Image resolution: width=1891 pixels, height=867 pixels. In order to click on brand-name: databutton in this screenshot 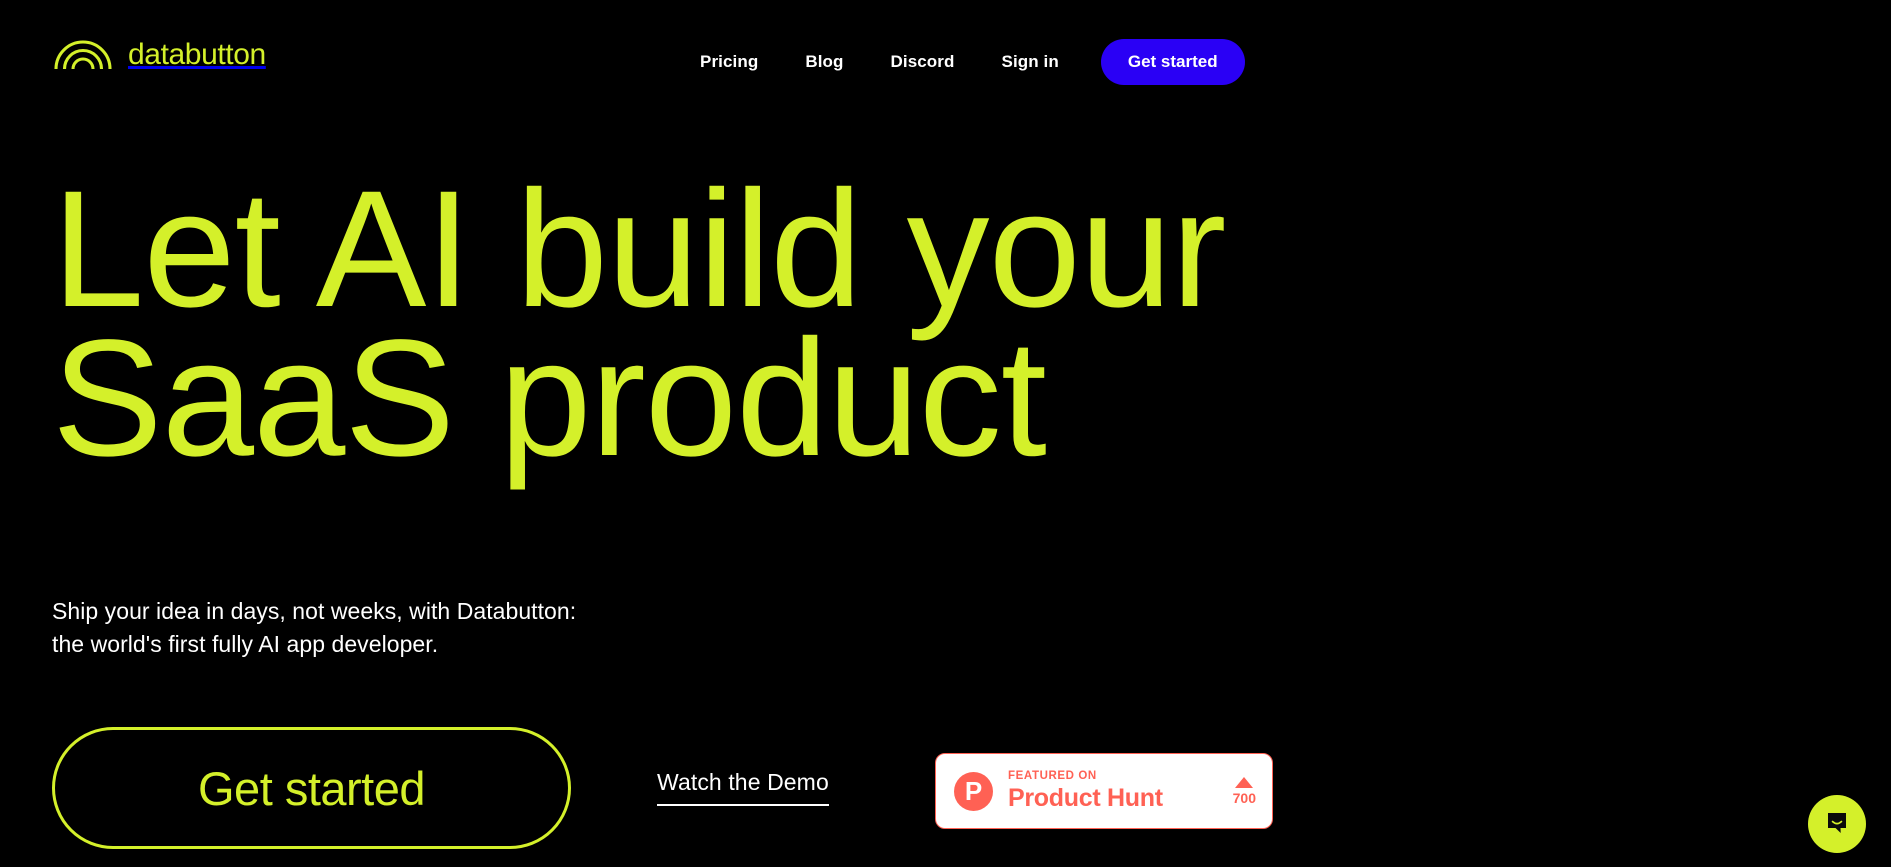, I will do `click(197, 54)`.